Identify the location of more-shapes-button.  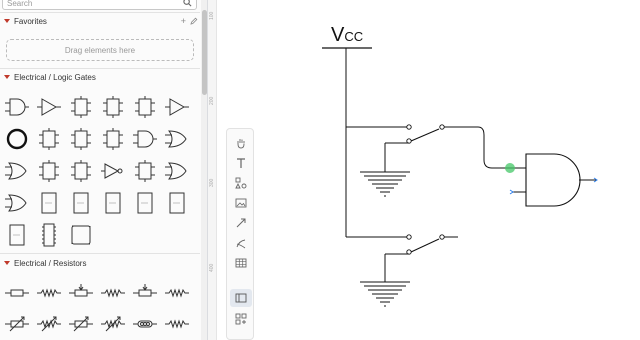
(241, 319).